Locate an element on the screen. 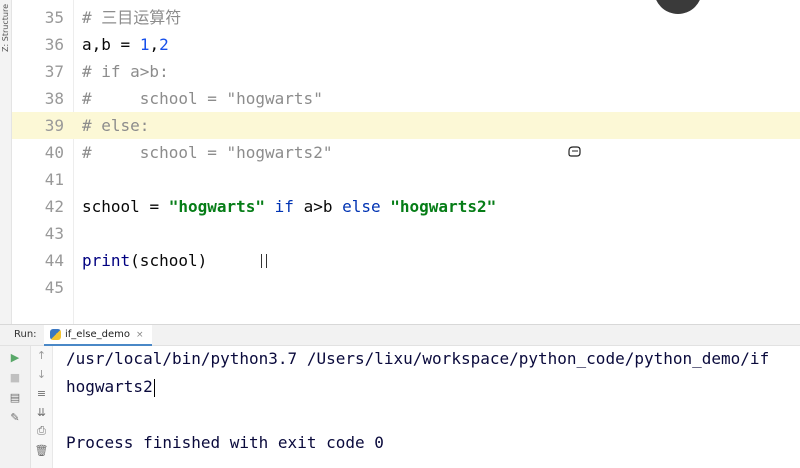 This screenshot has height=468, width=800. code-token: # if a>b: is located at coordinates (125, 71).